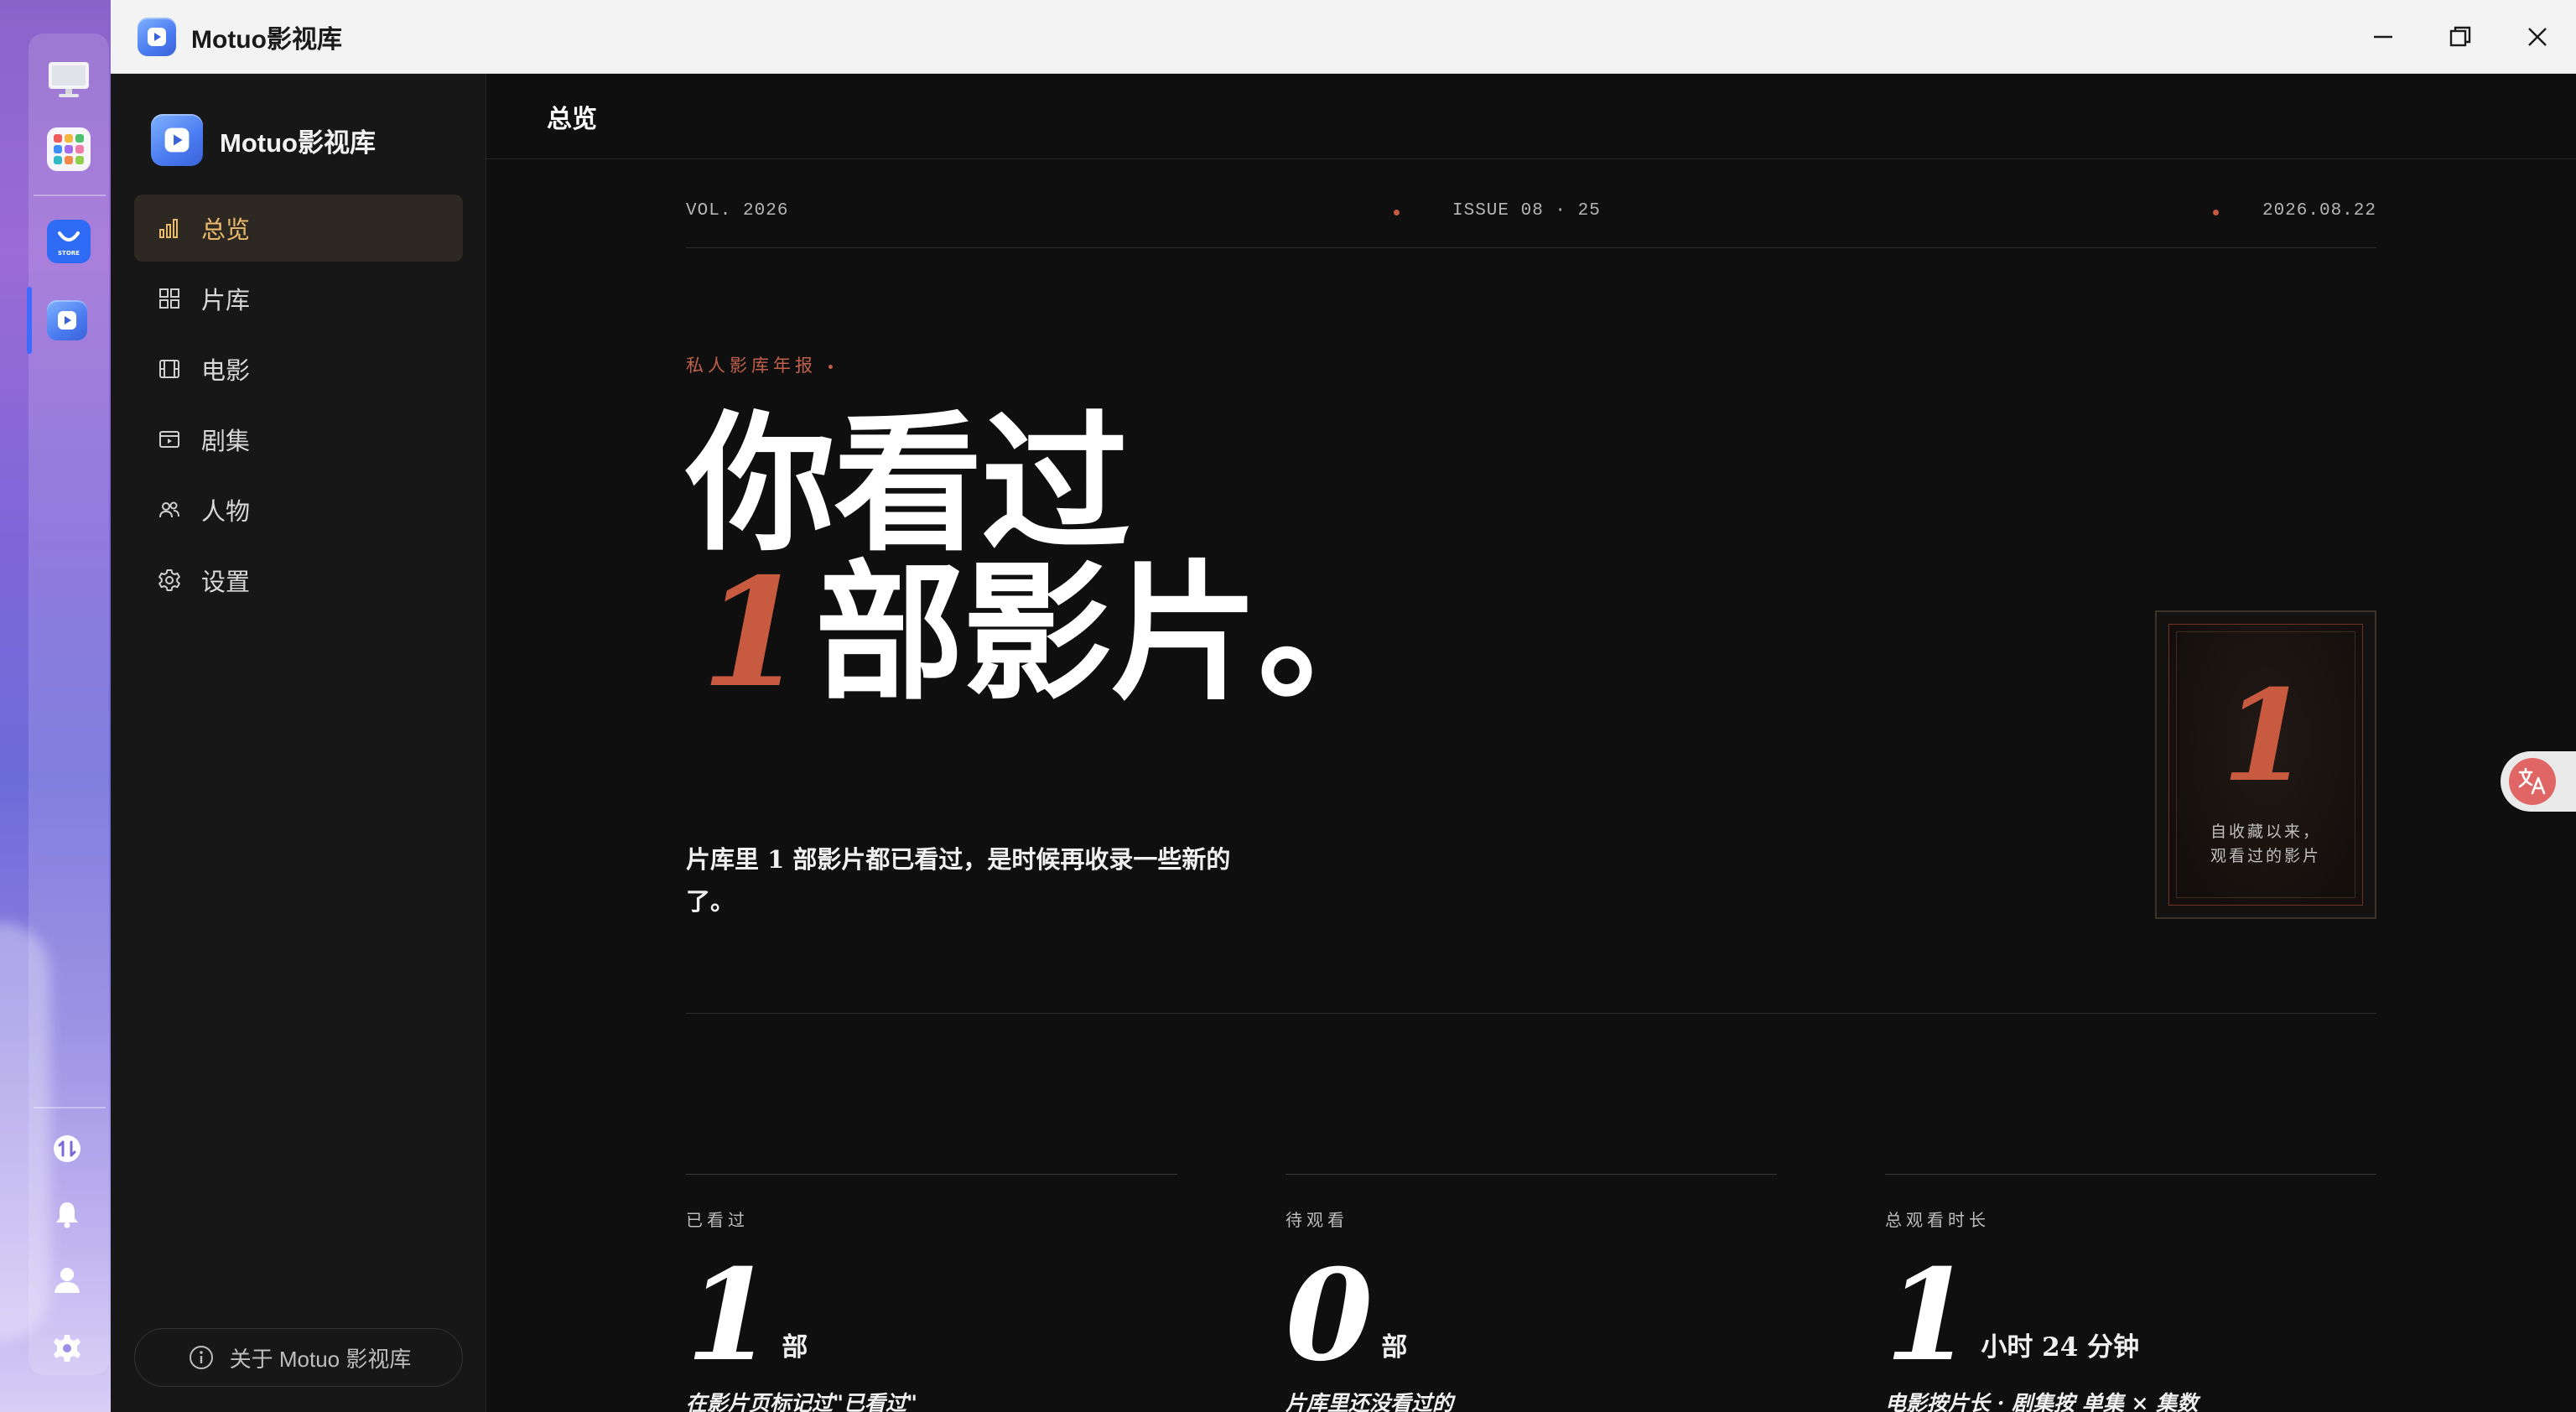  I want to click on minimize-button, so click(2383, 37).